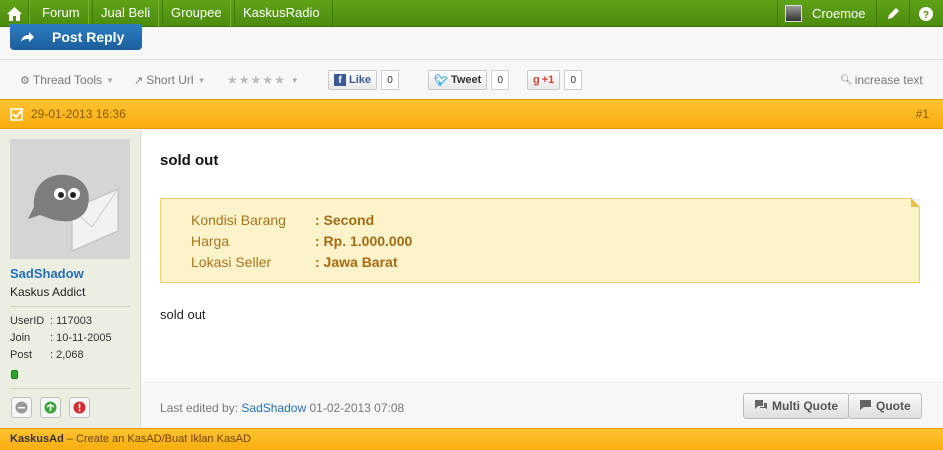  I want to click on tweet-share: 🐦︎ Tweet 0, so click(469, 80).